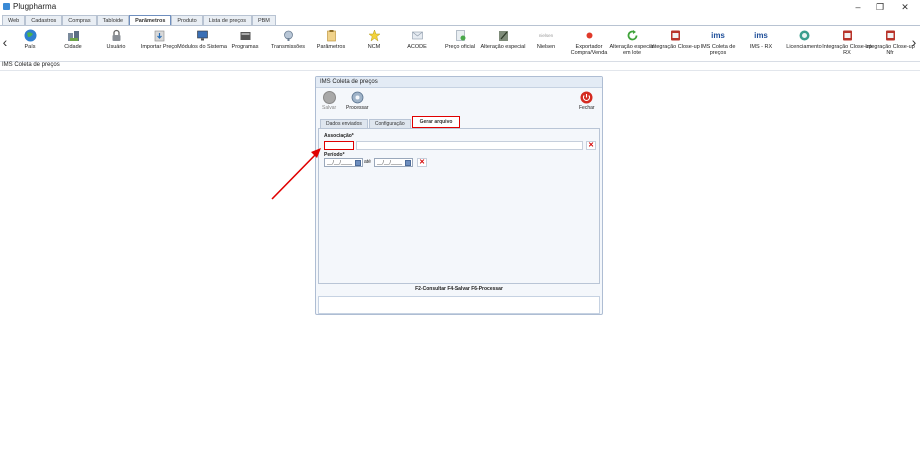 The height and width of the screenshot is (454, 920). I want to click on save-button: Salvar, so click(329, 101).